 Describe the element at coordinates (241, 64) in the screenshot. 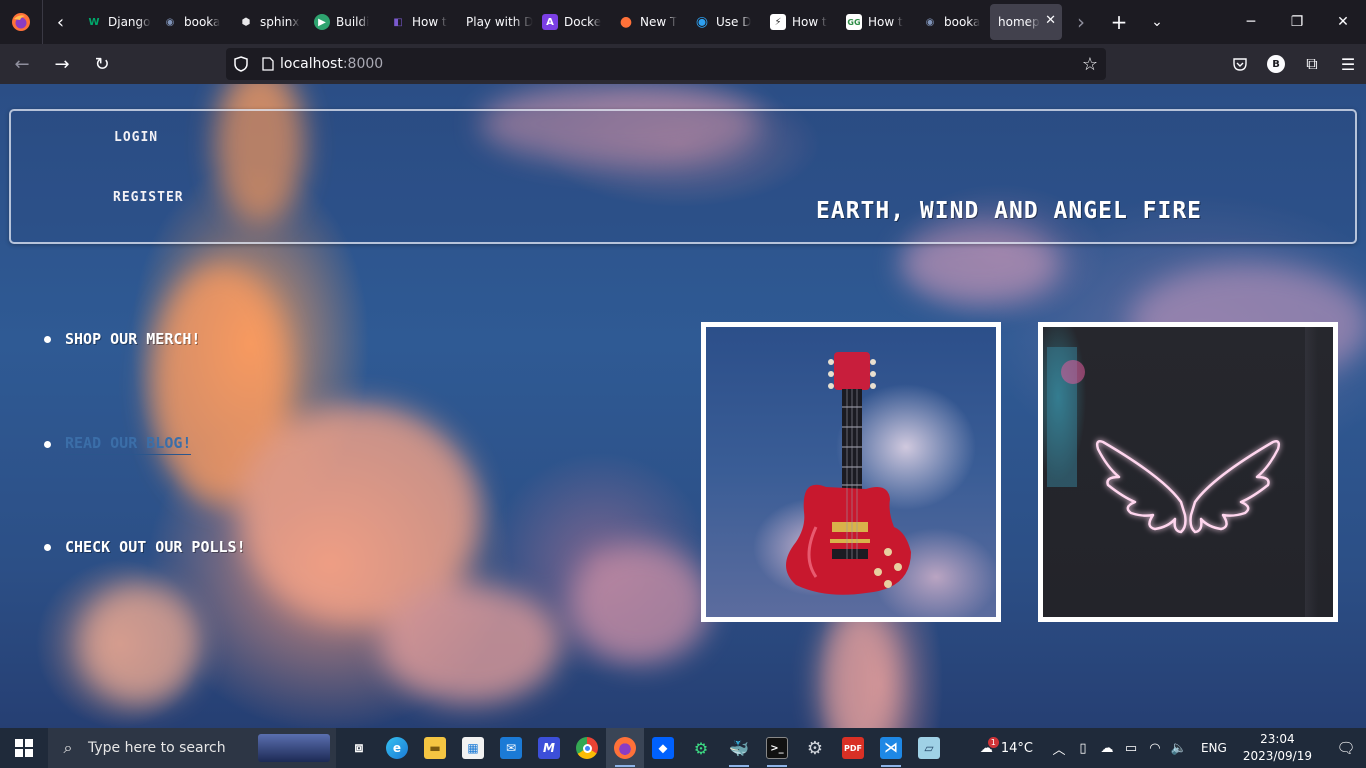

I see `shield-icon` at that location.